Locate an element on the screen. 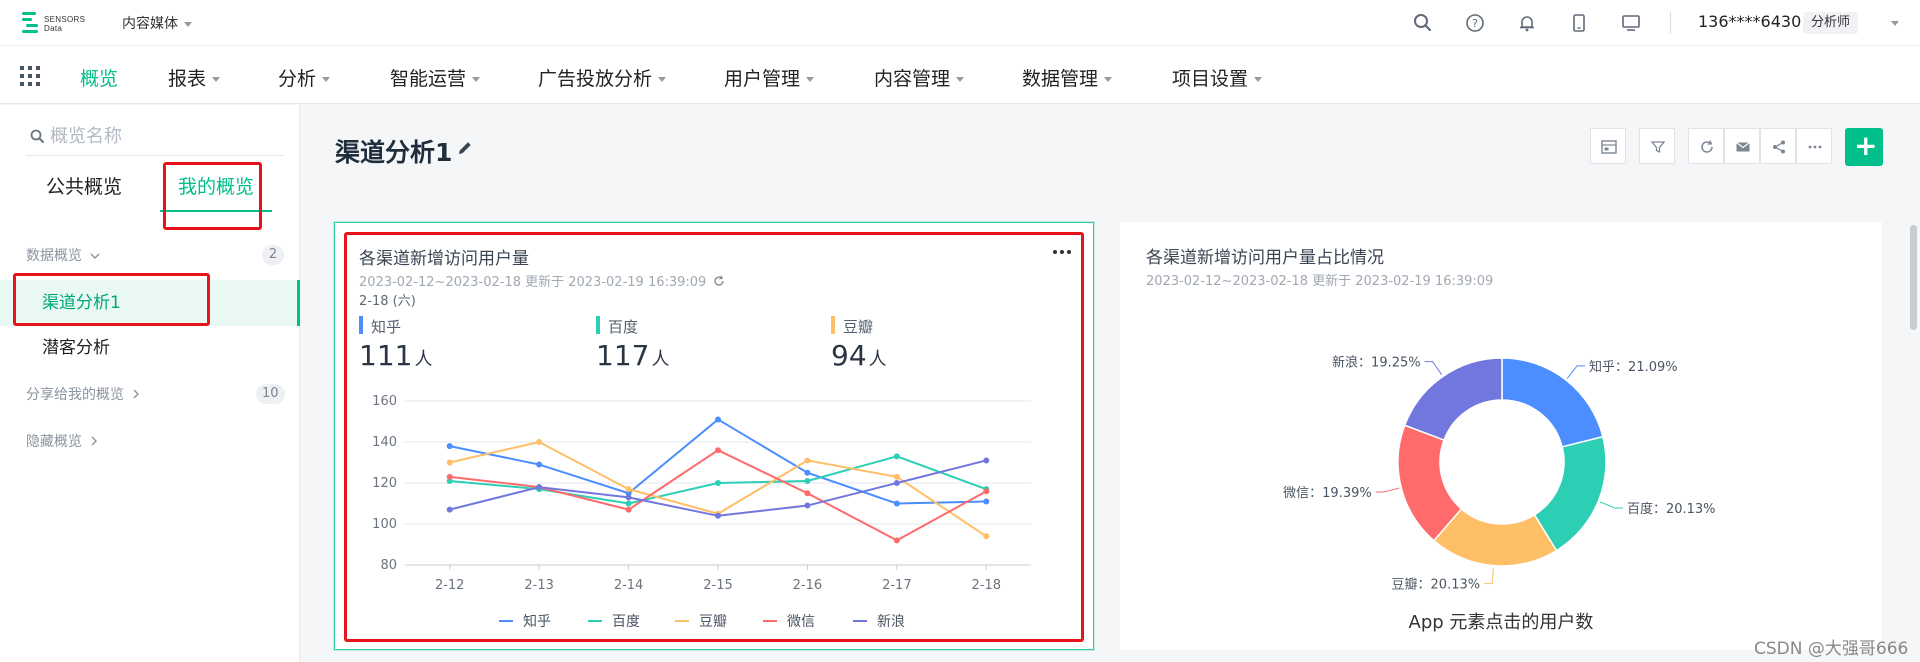  layout-icon is located at coordinates (1609, 147).